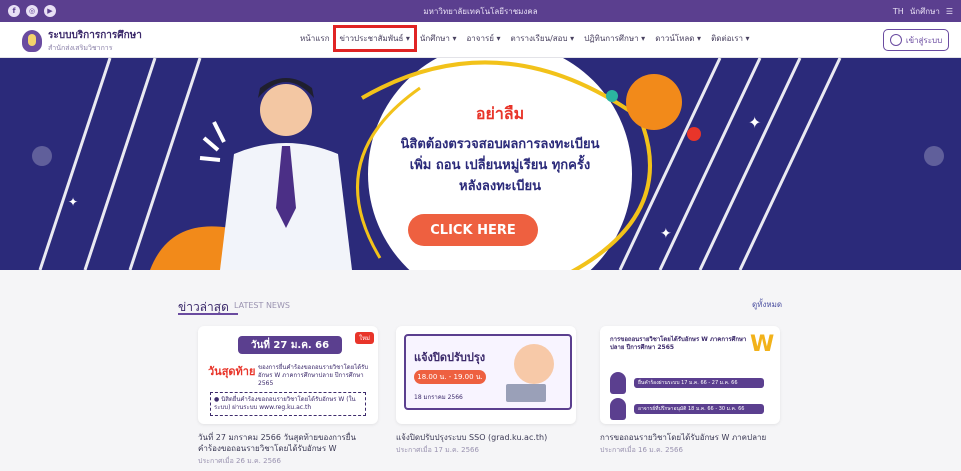 The width and height of the screenshot is (961, 471). I want to click on nav-item-news: ข่าวประชาสัมพันธ์ ▾, so click(374, 38).